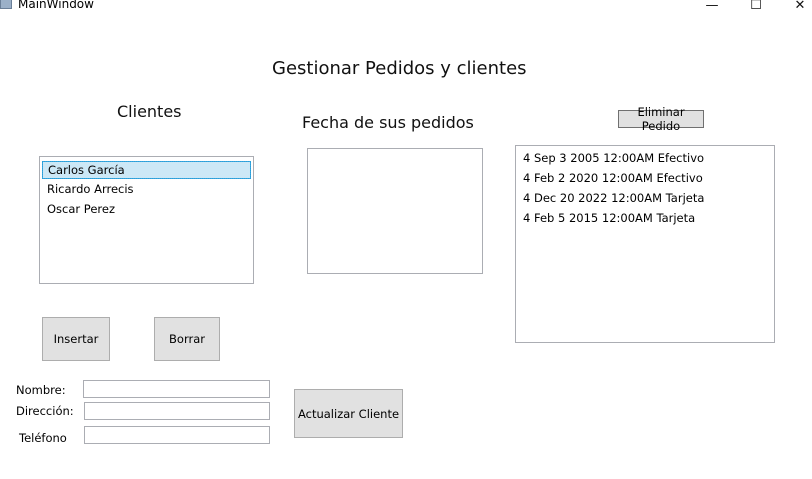 The height and width of the screenshot is (479, 812). What do you see at coordinates (177, 411) in the screenshot?
I see `direccion-field` at bounding box center [177, 411].